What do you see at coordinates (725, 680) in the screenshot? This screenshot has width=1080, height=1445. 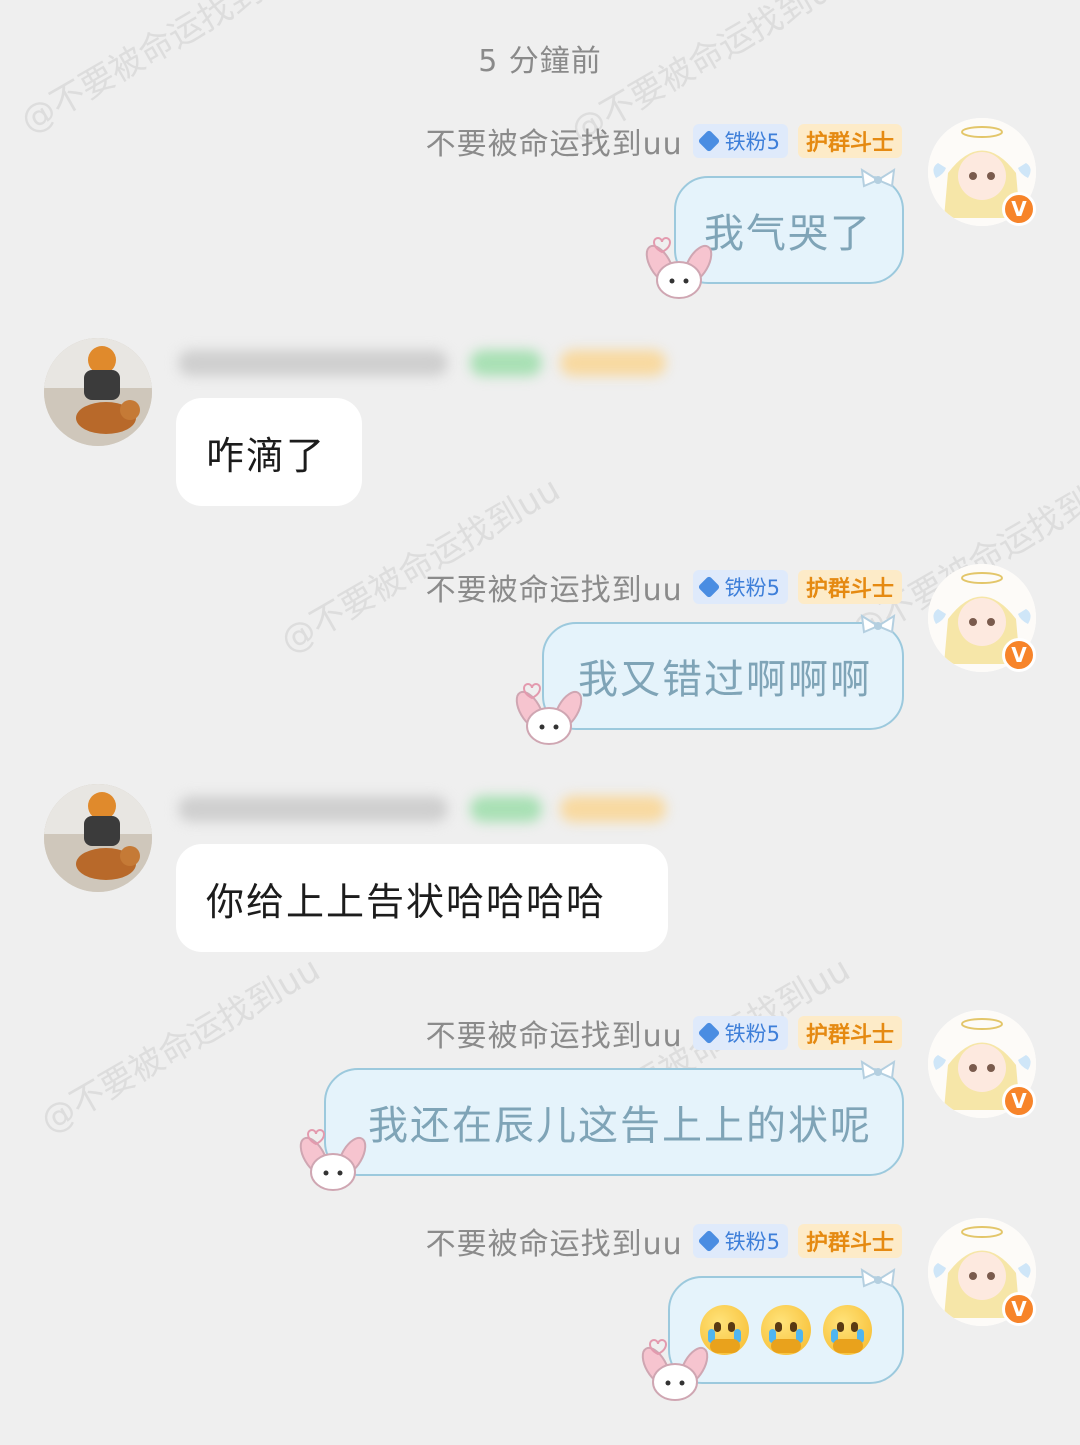 I see `message-text: 我又错过啊啊啊` at bounding box center [725, 680].